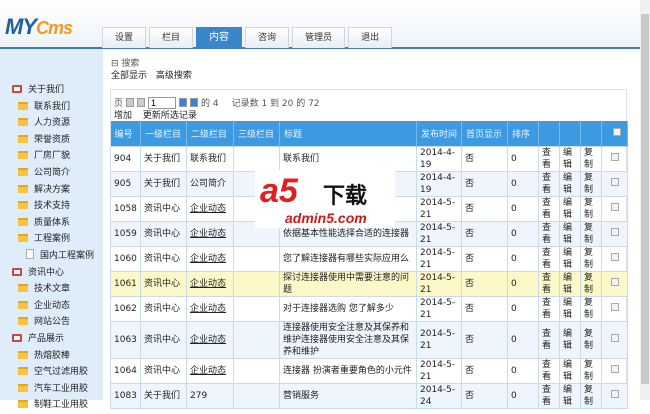 The height and width of the screenshot is (414, 650). I want to click on table-row: 1083 关于我们 279 营销服务 2014-5-24 否 0 查看 编辑 复制, so click(369, 395).